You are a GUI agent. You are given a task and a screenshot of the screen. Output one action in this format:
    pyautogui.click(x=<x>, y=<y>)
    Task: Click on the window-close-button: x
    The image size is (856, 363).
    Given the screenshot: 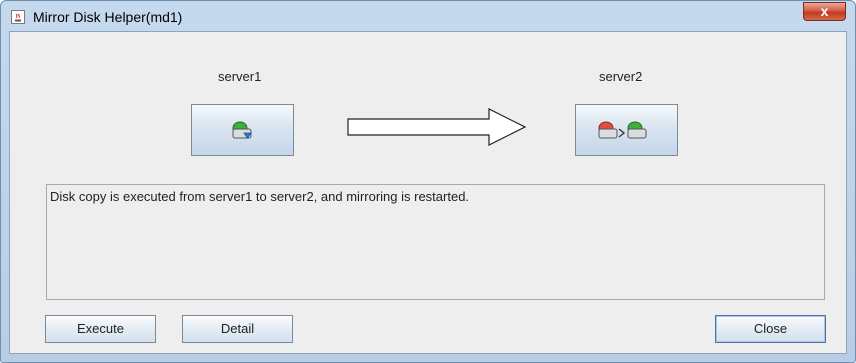 What is the action you would take?
    pyautogui.click(x=824, y=11)
    